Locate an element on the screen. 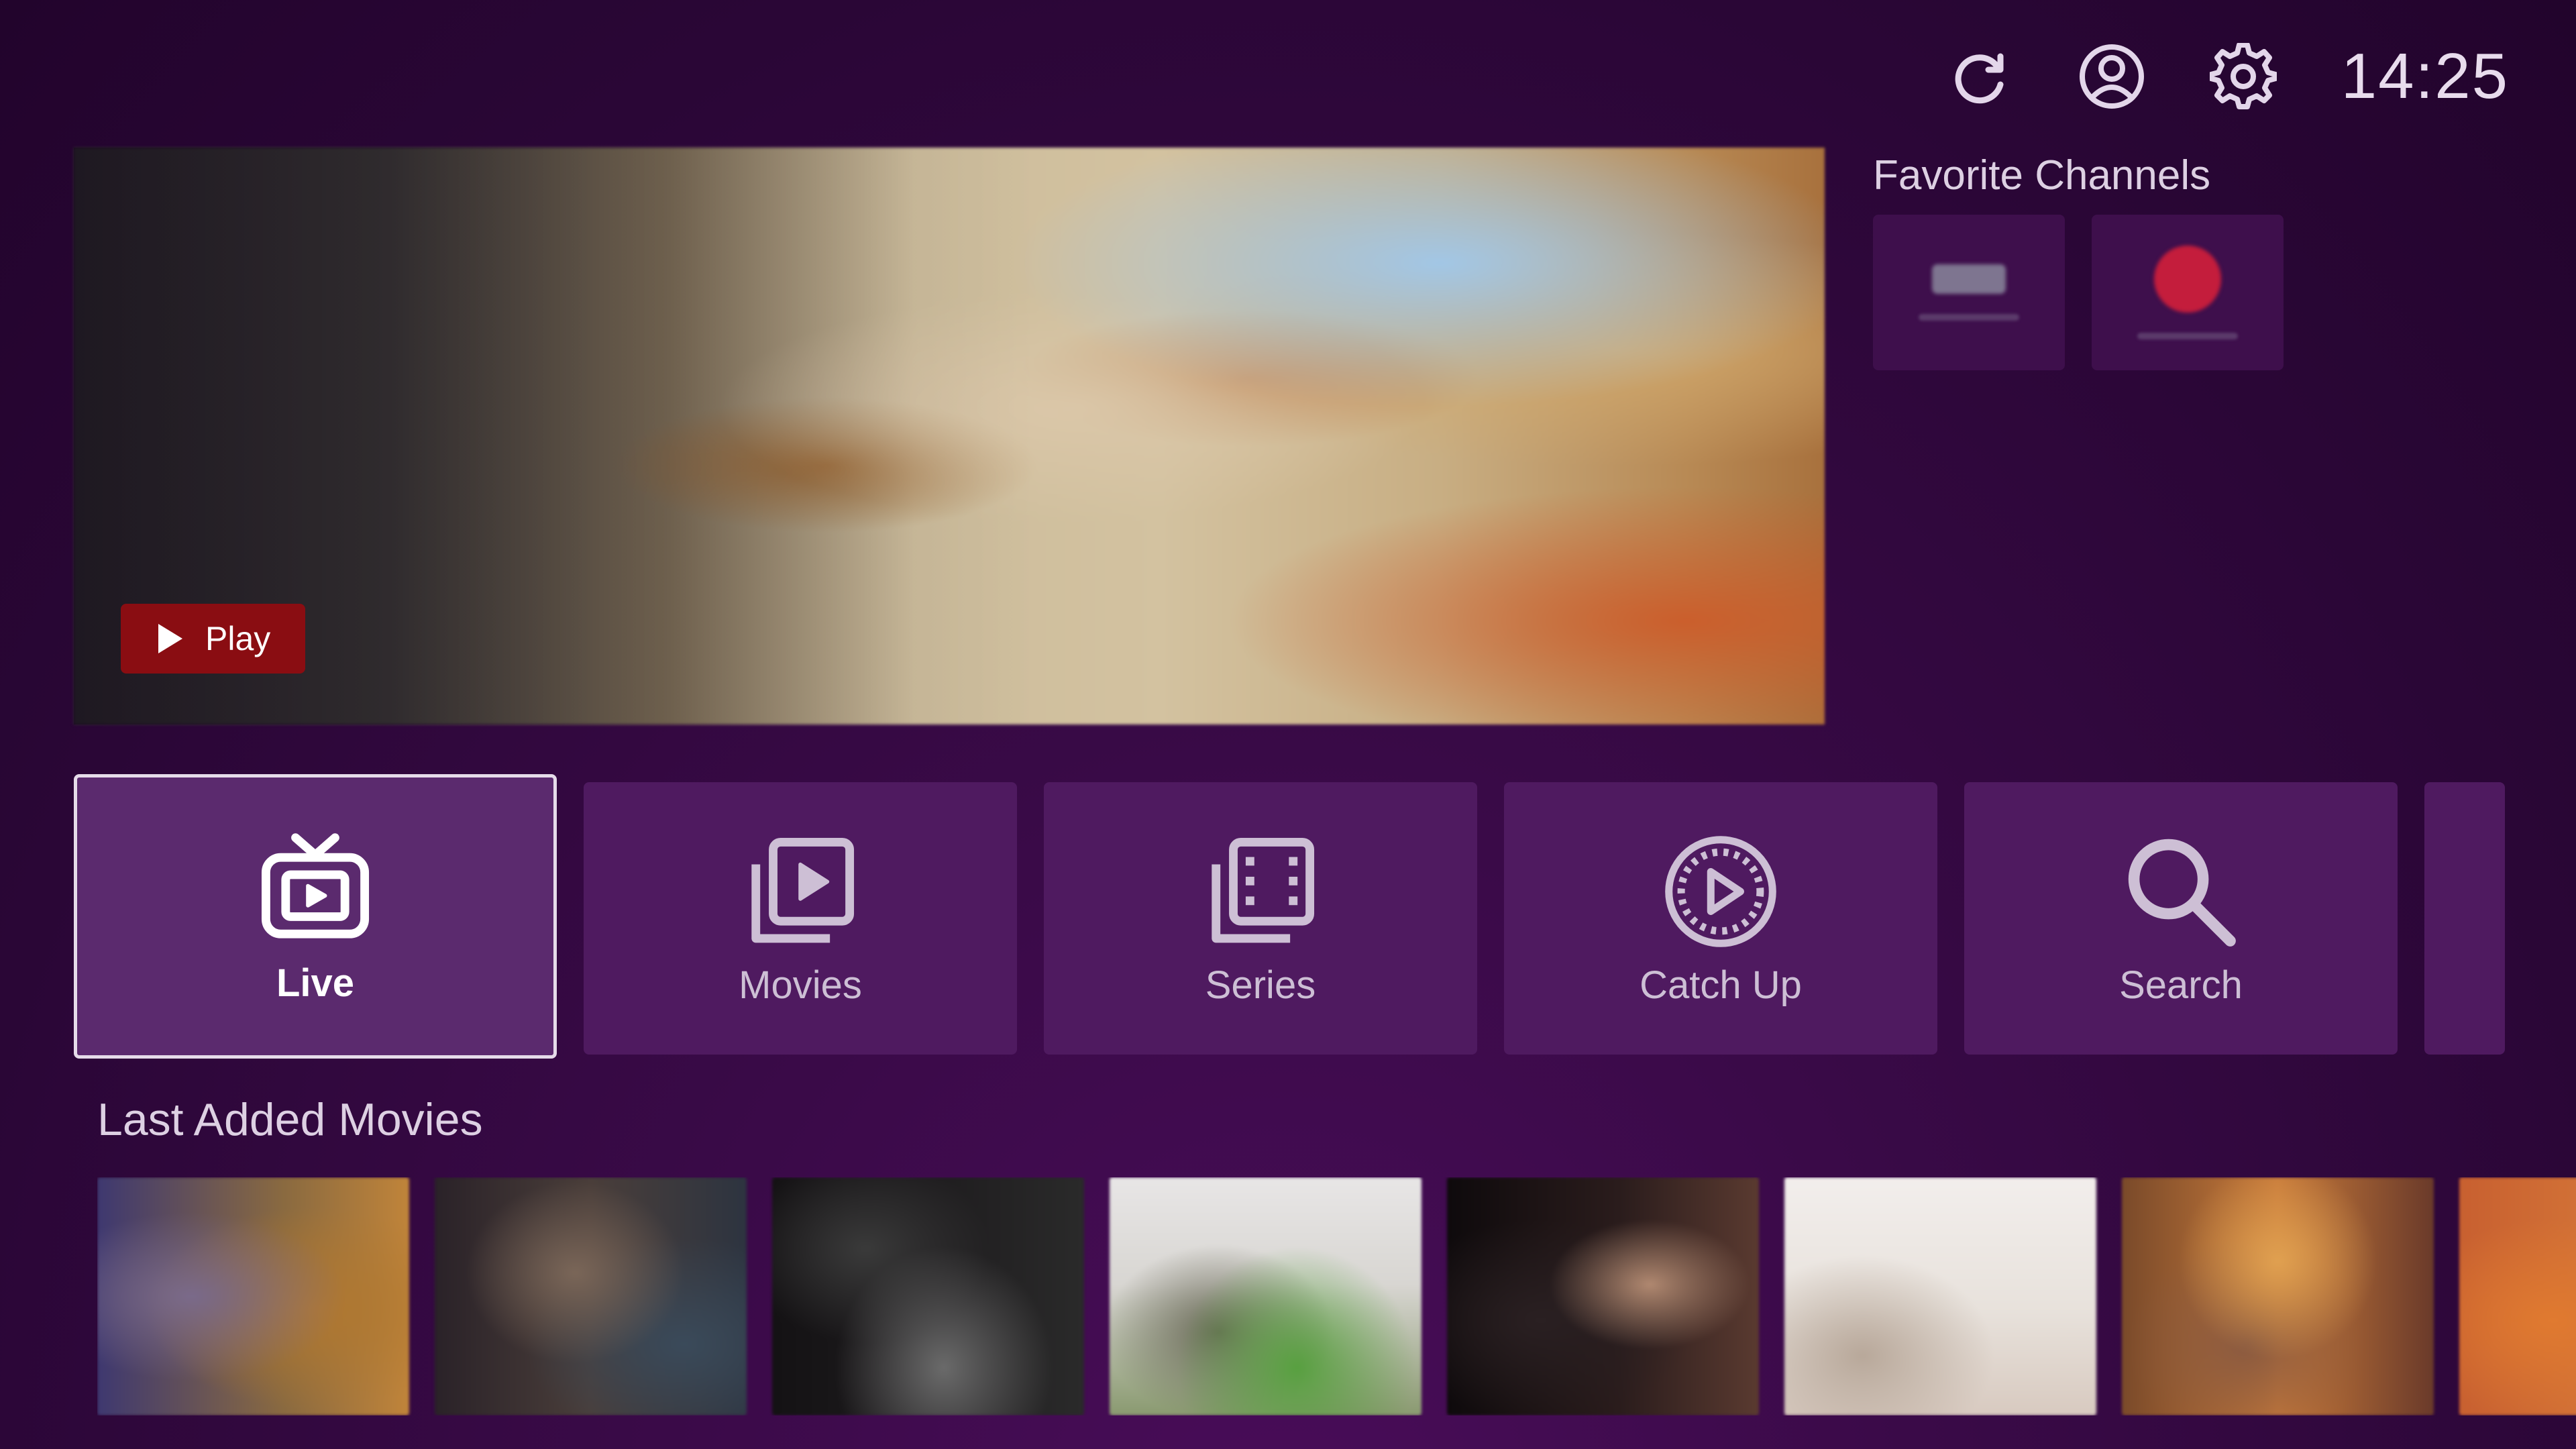 The height and width of the screenshot is (1449, 2576). catch-up-icon is located at coordinates (1720, 891).